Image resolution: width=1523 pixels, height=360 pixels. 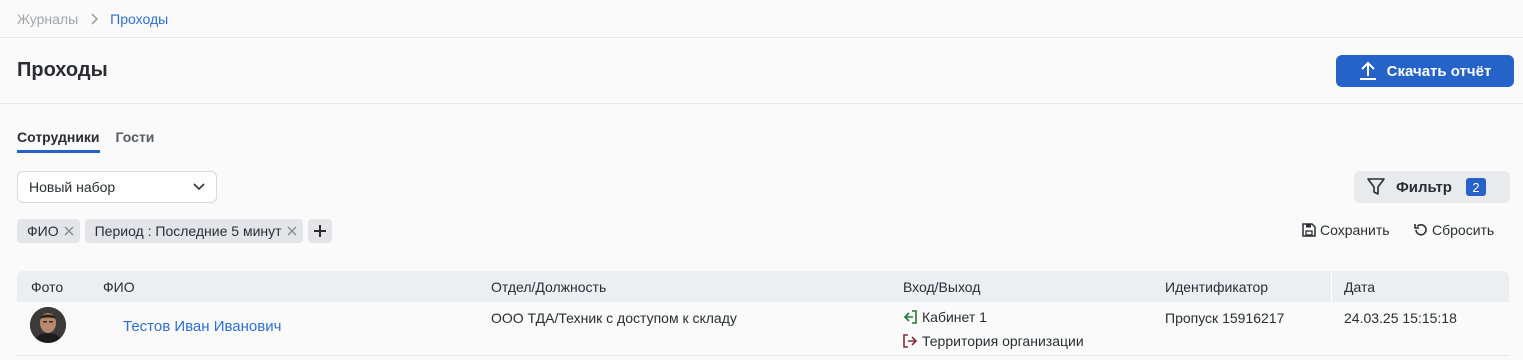 I want to click on page-title: Проходы, so click(x=62, y=70).